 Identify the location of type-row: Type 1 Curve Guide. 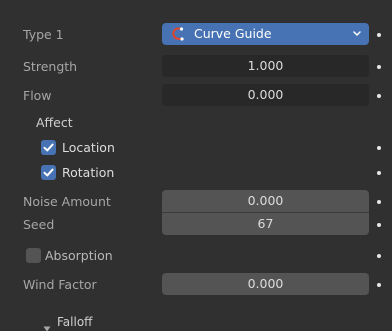
(196, 34).